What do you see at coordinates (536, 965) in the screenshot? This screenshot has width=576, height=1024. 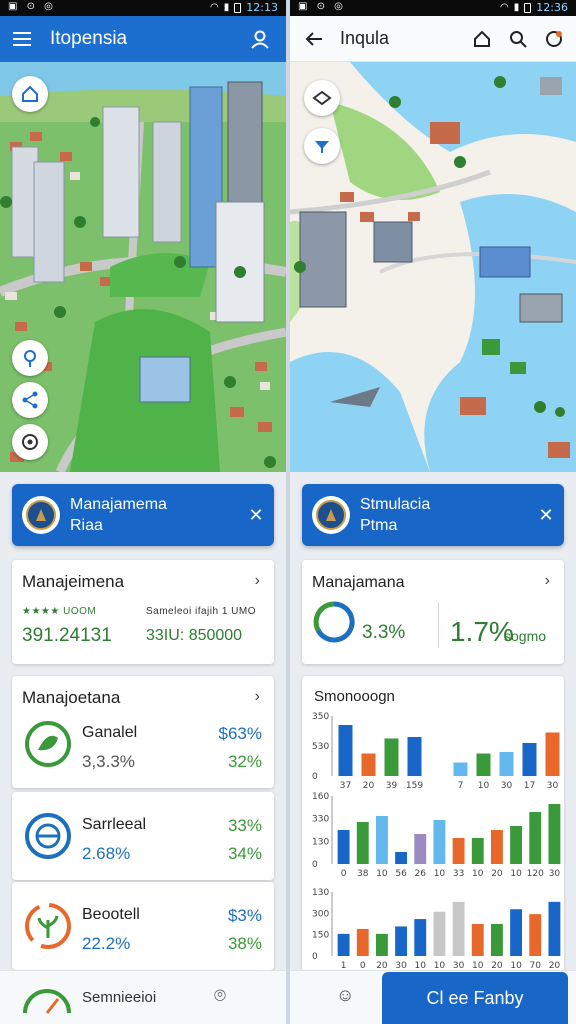 I see `x-tick-label: 70` at bounding box center [536, 965].